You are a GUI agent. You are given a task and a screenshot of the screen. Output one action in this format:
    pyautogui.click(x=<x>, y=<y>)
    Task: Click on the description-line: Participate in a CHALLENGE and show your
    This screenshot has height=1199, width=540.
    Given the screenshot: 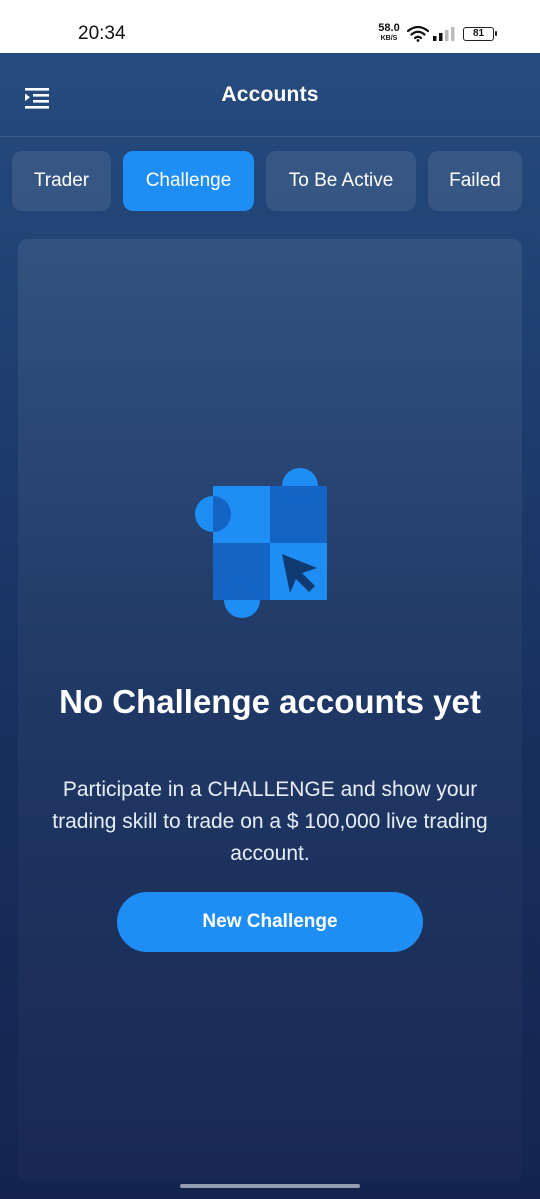 What is the action you would take?
    pyautogui.click(x=270, y=789)
    